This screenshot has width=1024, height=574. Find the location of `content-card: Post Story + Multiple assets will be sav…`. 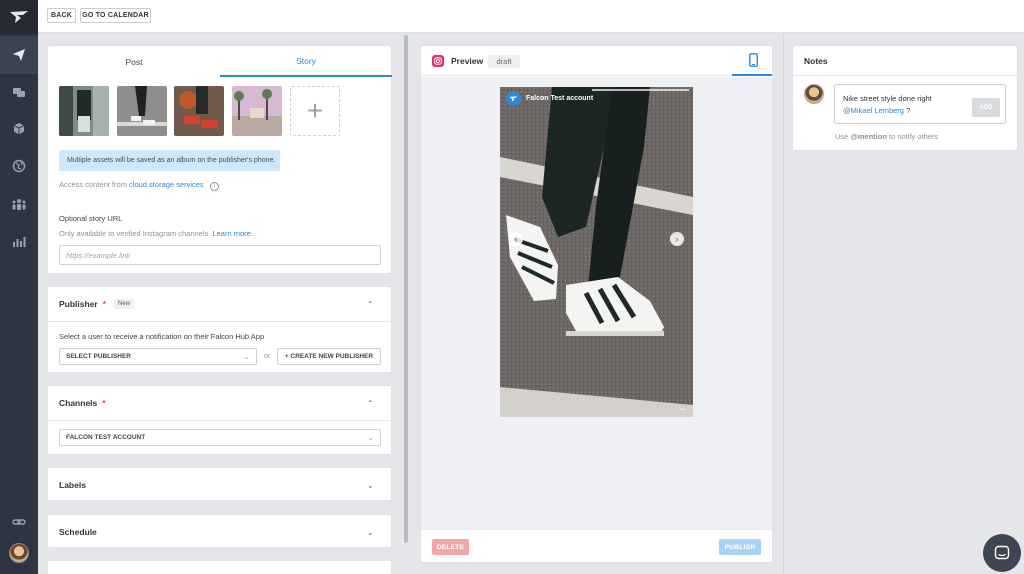

content-card: Post Story + Multiple assets will be sav… is located at coordinates (219, 159).